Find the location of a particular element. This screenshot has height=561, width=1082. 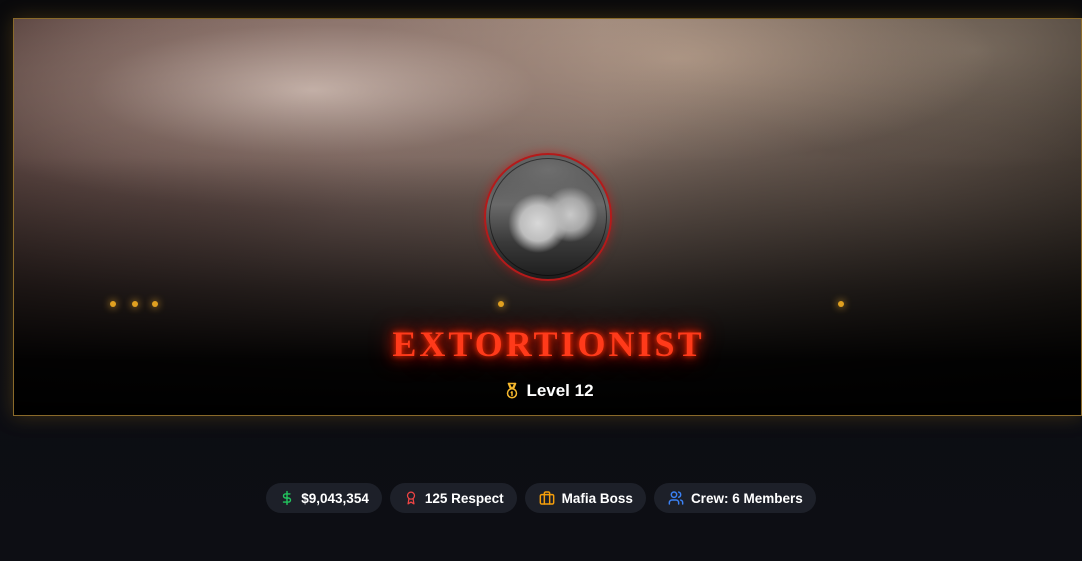

profile-level: Level 12 is located at coordinates (547, 391).